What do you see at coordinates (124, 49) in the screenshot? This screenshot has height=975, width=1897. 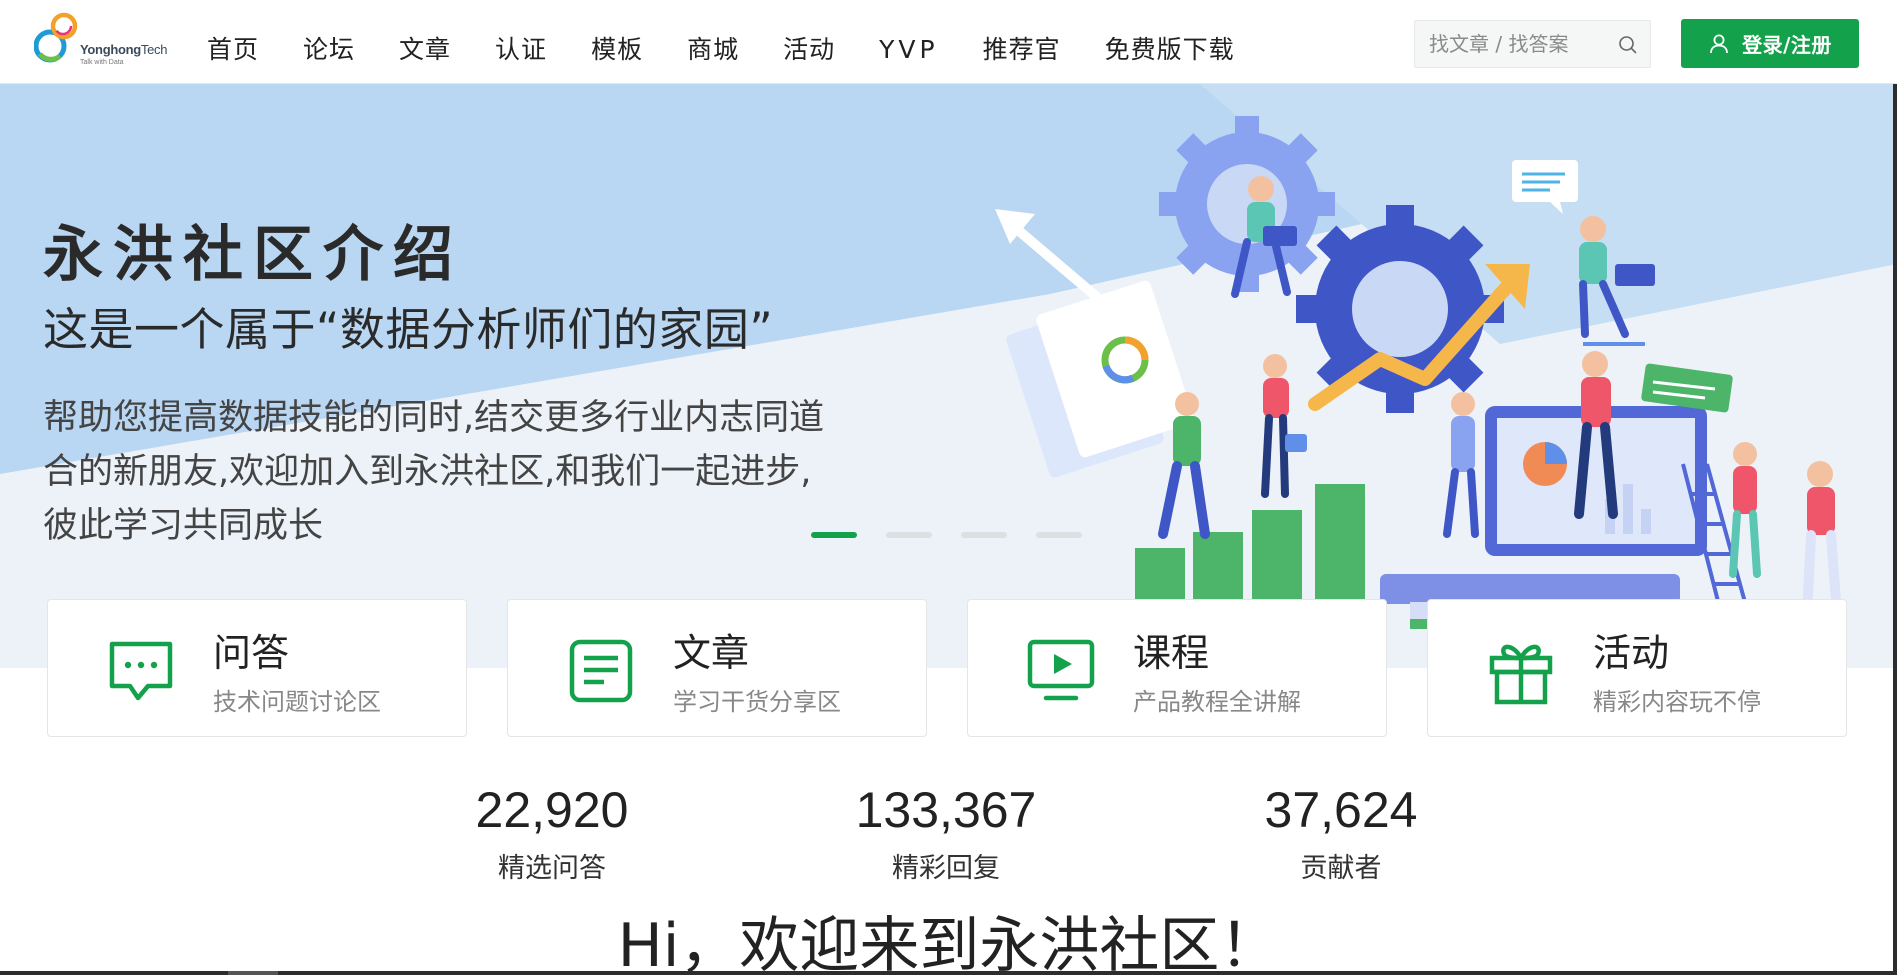 I see `logo-brand: YonghongTech` at bounding box center [124, 49].